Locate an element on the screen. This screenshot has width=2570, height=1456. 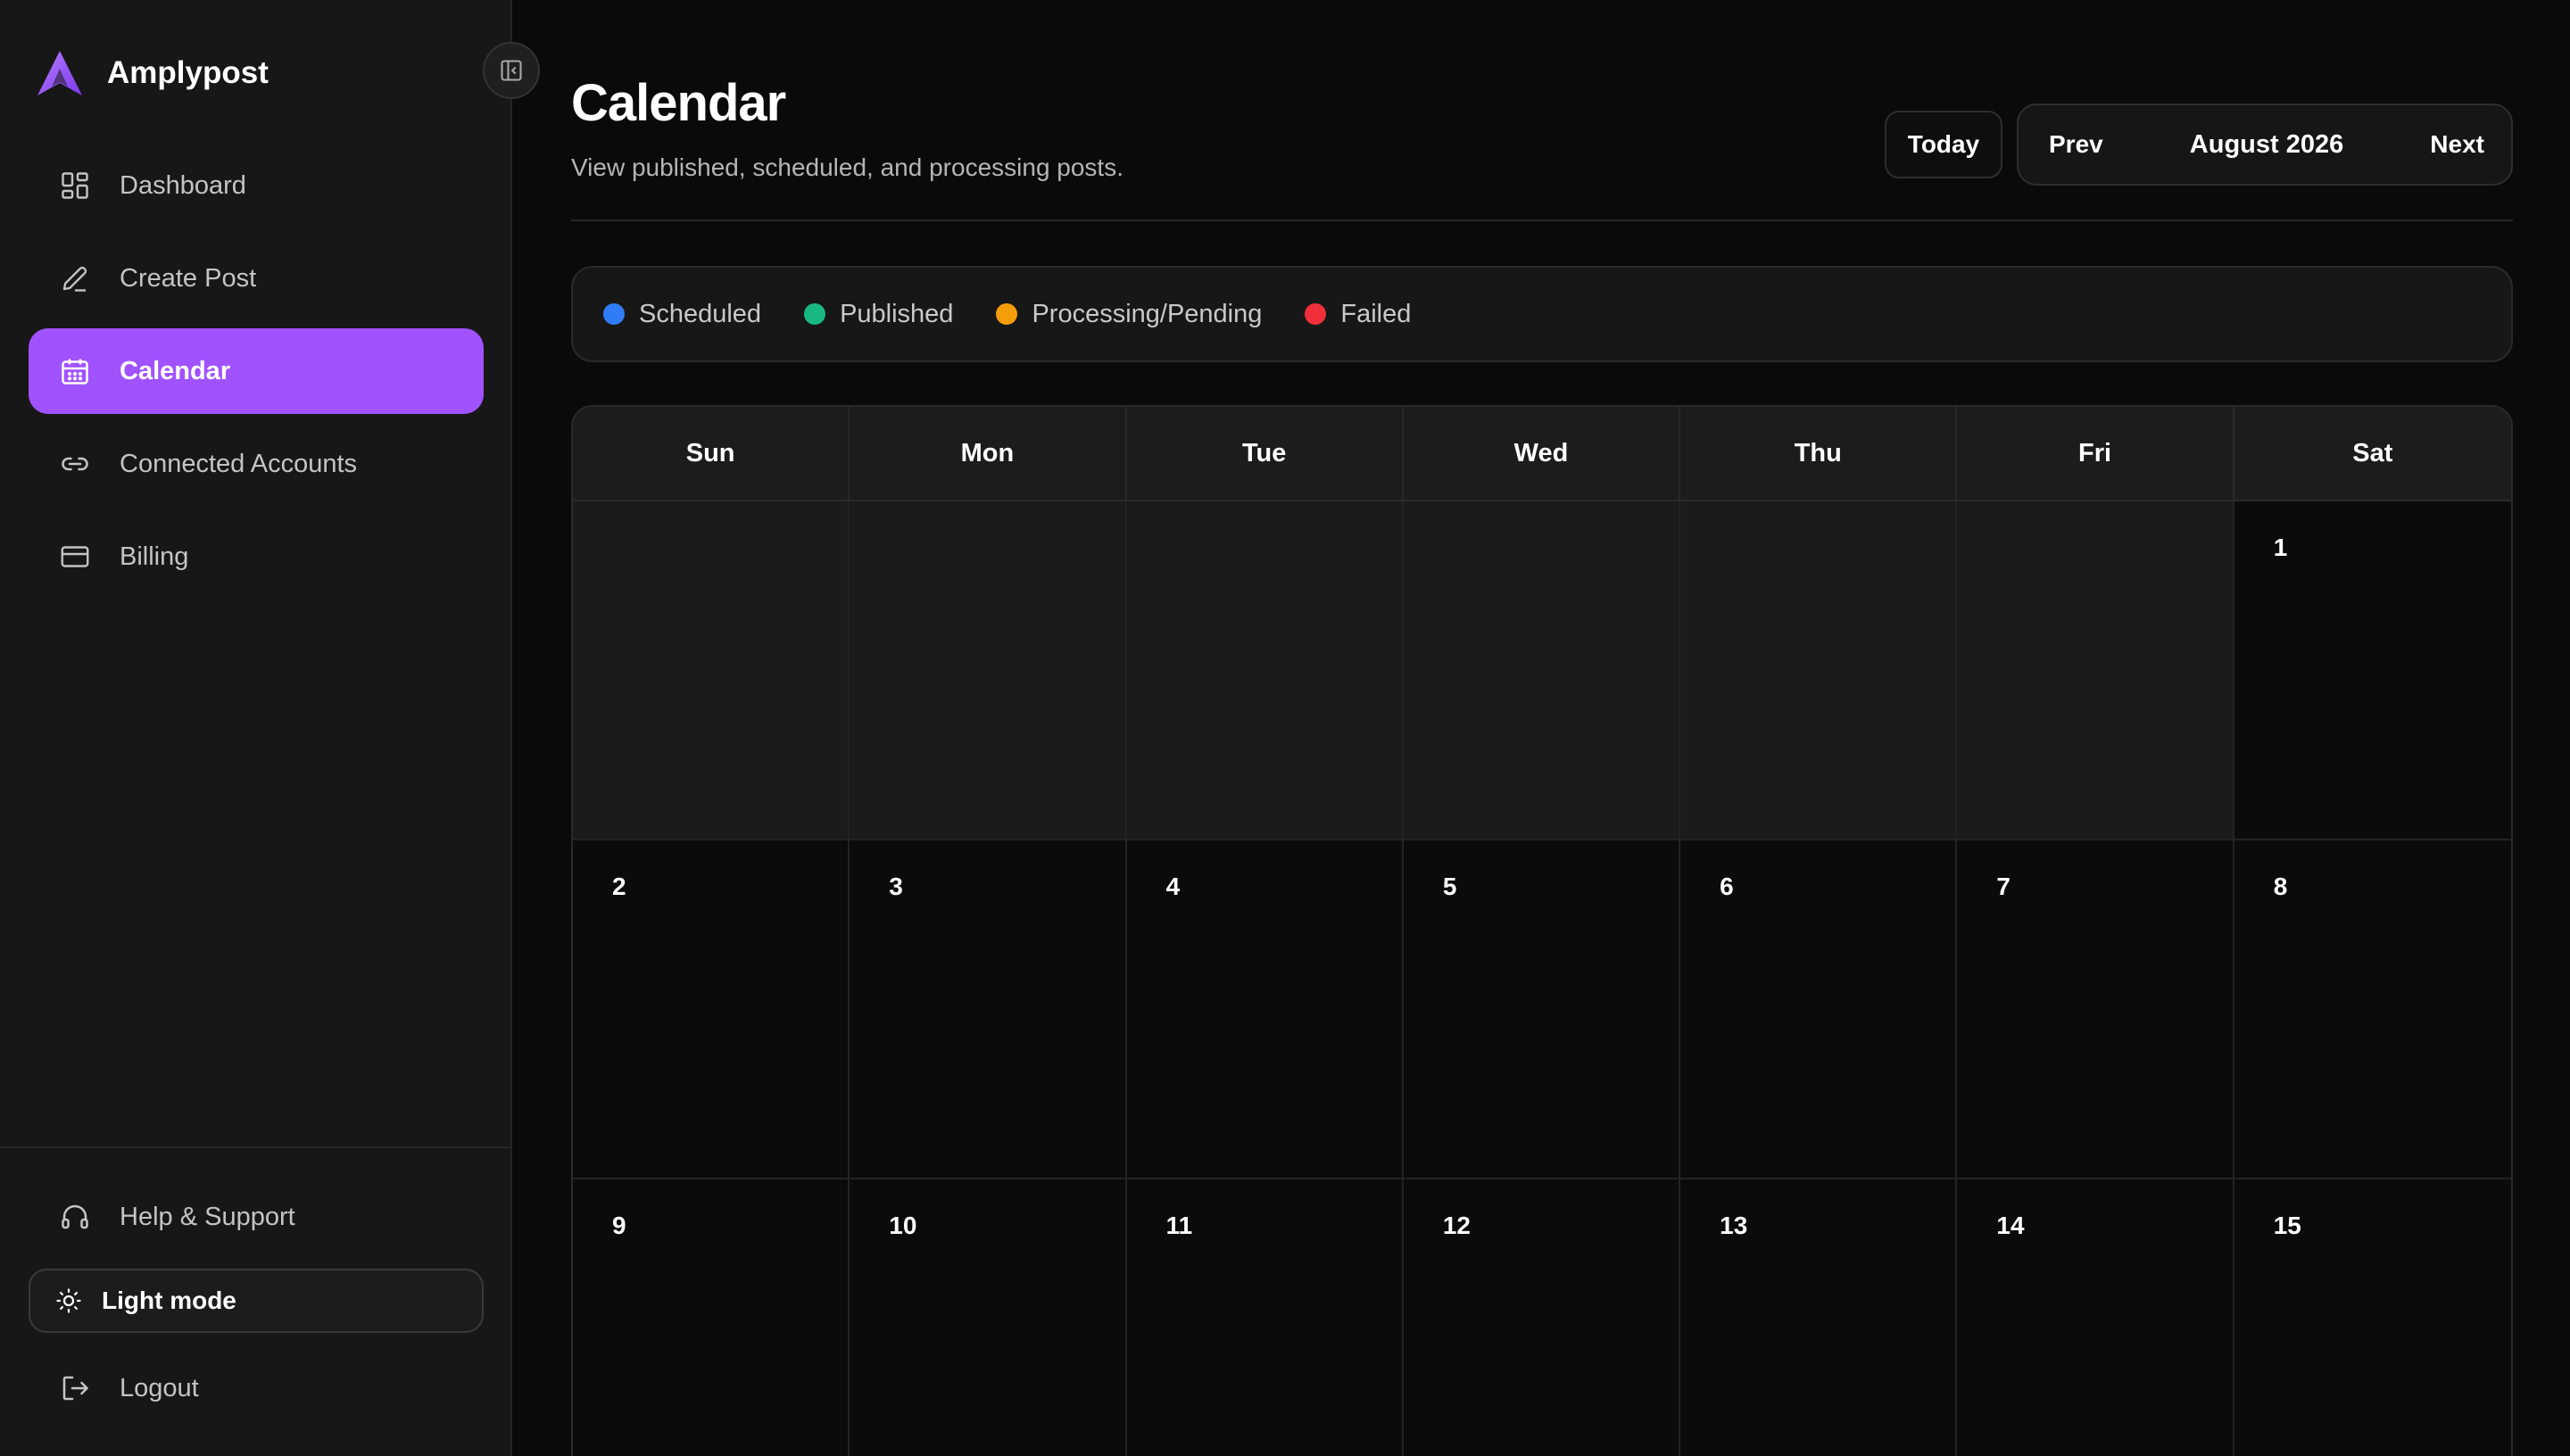
next-month-button: Next is located at coordinates (2457, 144).